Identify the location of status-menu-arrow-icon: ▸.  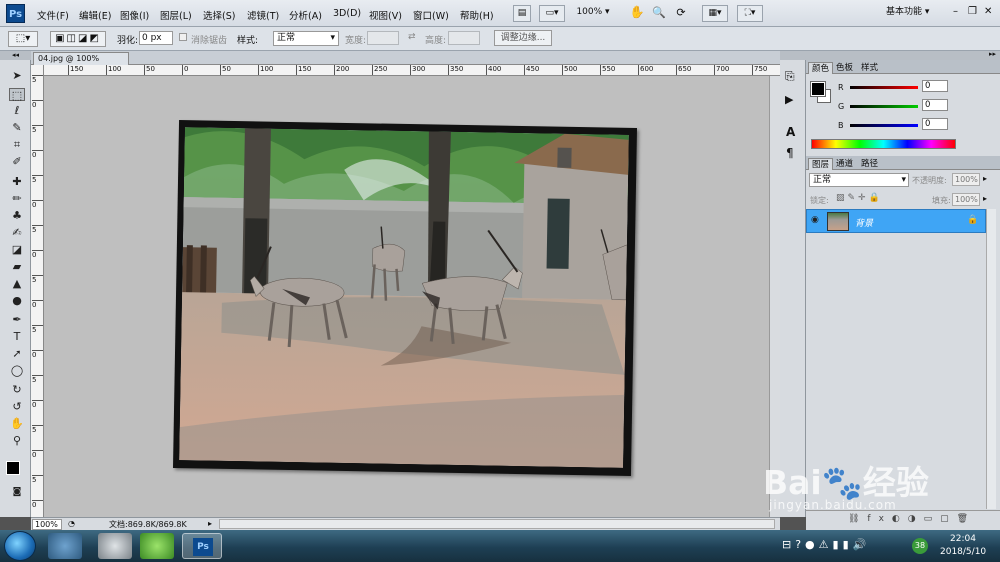
(210, 523).